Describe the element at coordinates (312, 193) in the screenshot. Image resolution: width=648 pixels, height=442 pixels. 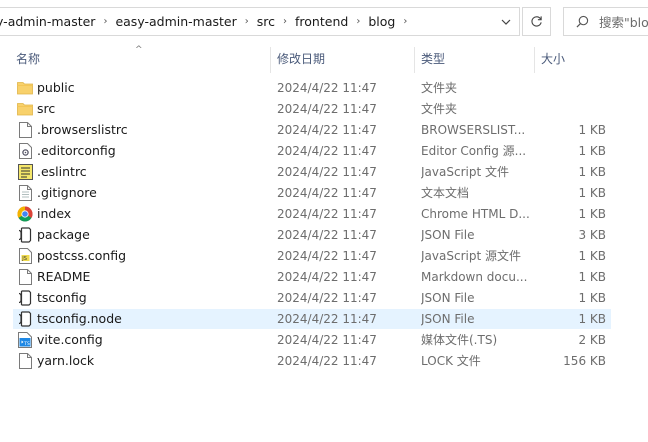
I see `file-row-gitignore: .gitignore 2024/4/22 11:47 文本文档 1 KB` at that location.